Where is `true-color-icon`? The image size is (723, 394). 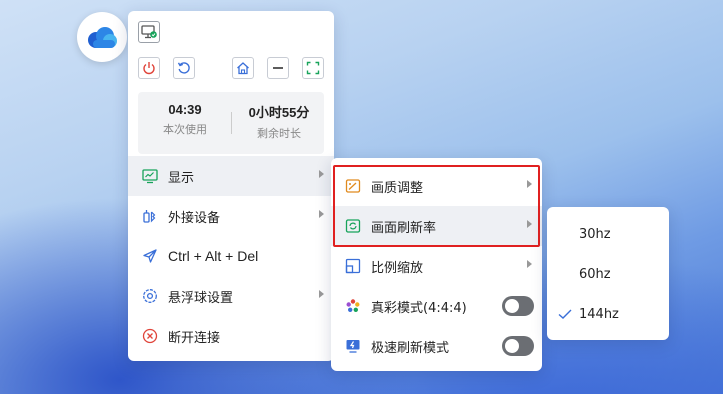 true-color-icon is located at coordinates (353, 306).